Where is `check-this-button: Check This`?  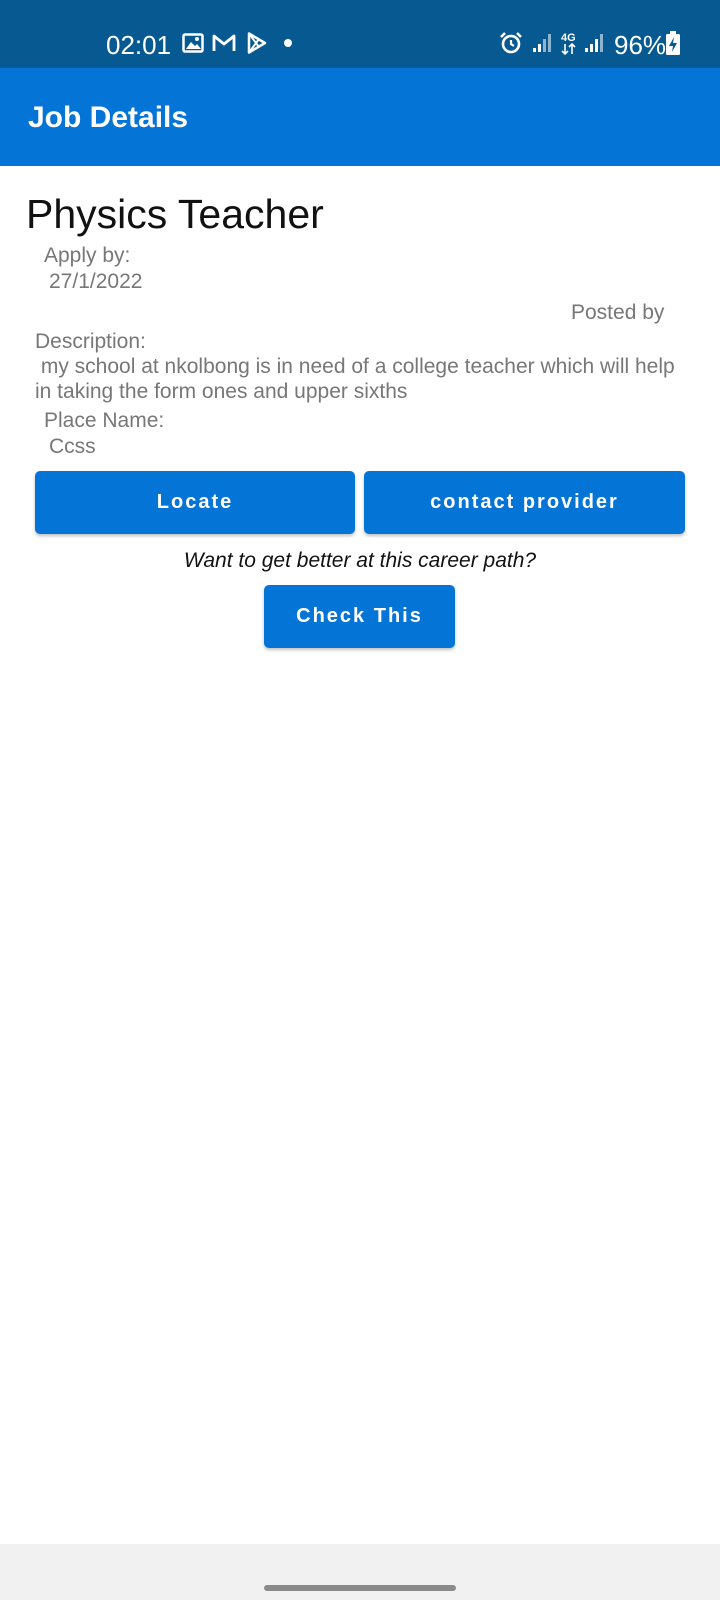 check-this-button: Check This is located at coordinates (359, 616).